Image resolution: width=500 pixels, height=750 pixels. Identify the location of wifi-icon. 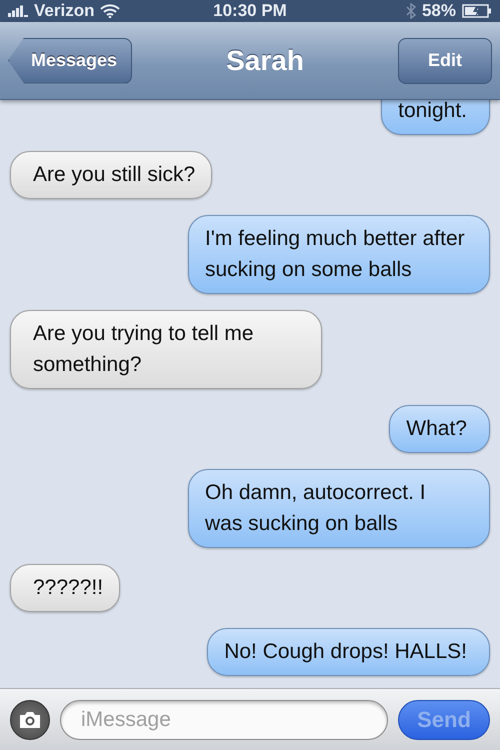
(110, 11).